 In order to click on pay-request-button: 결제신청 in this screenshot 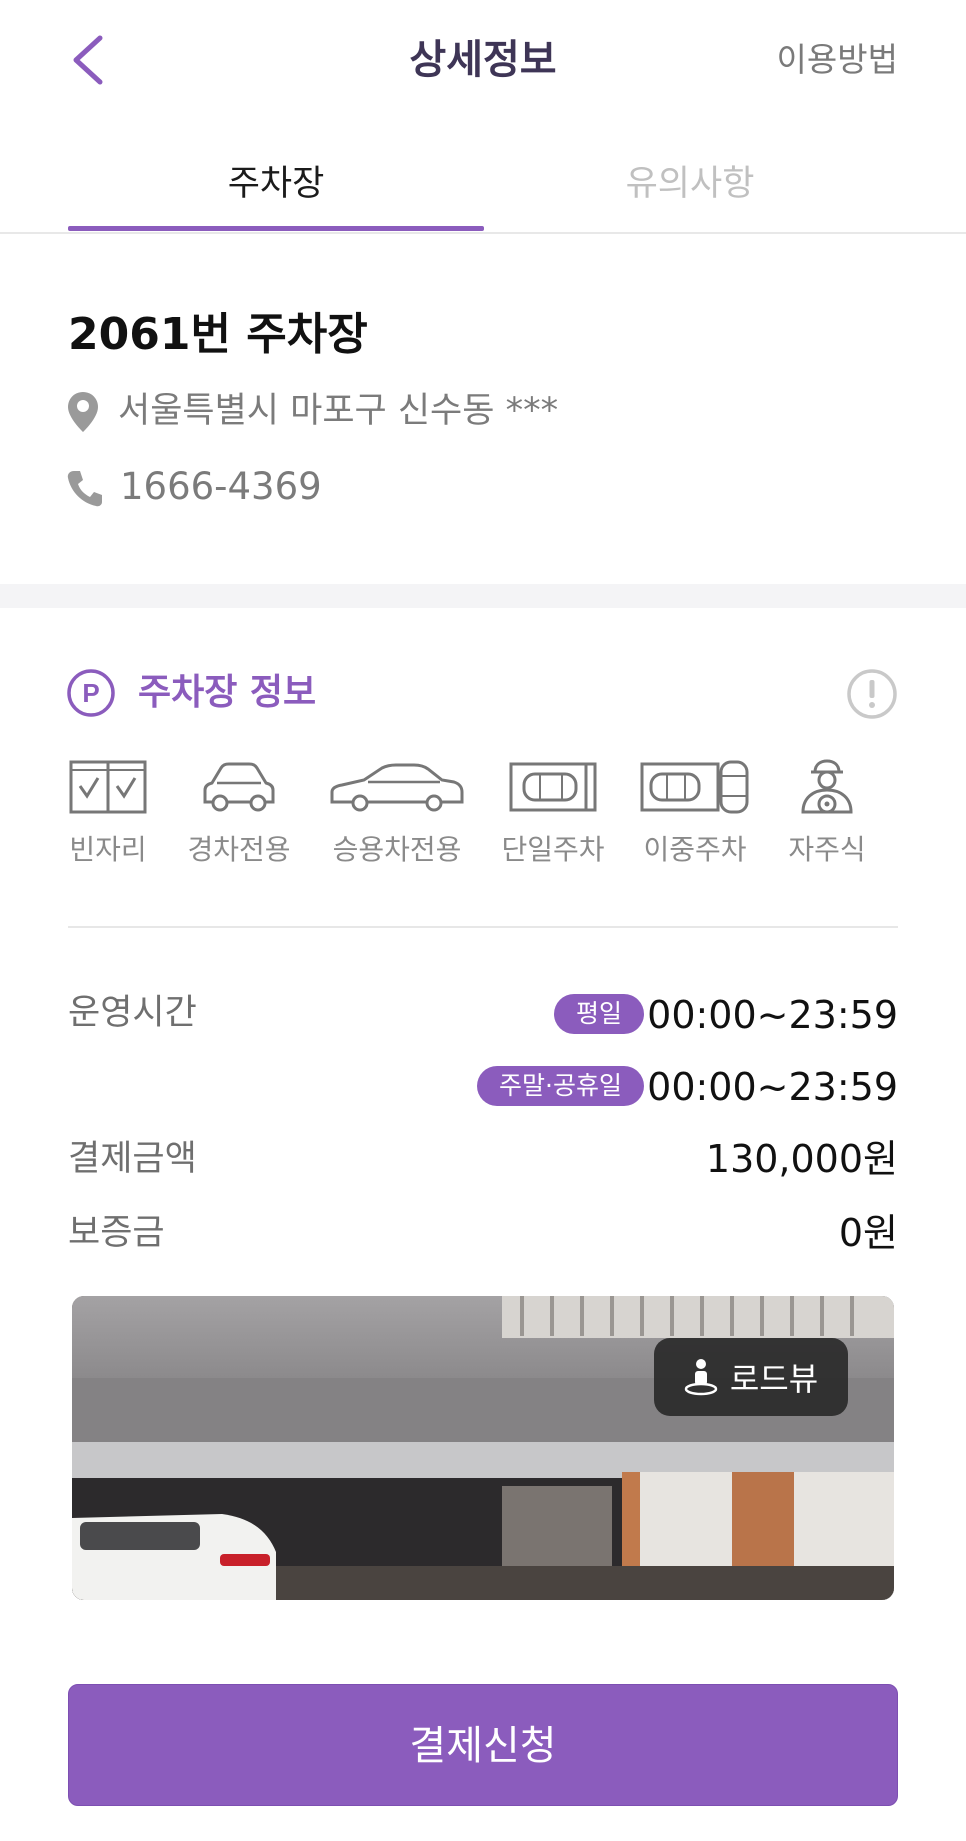, I will do `click(483, 1745)`.